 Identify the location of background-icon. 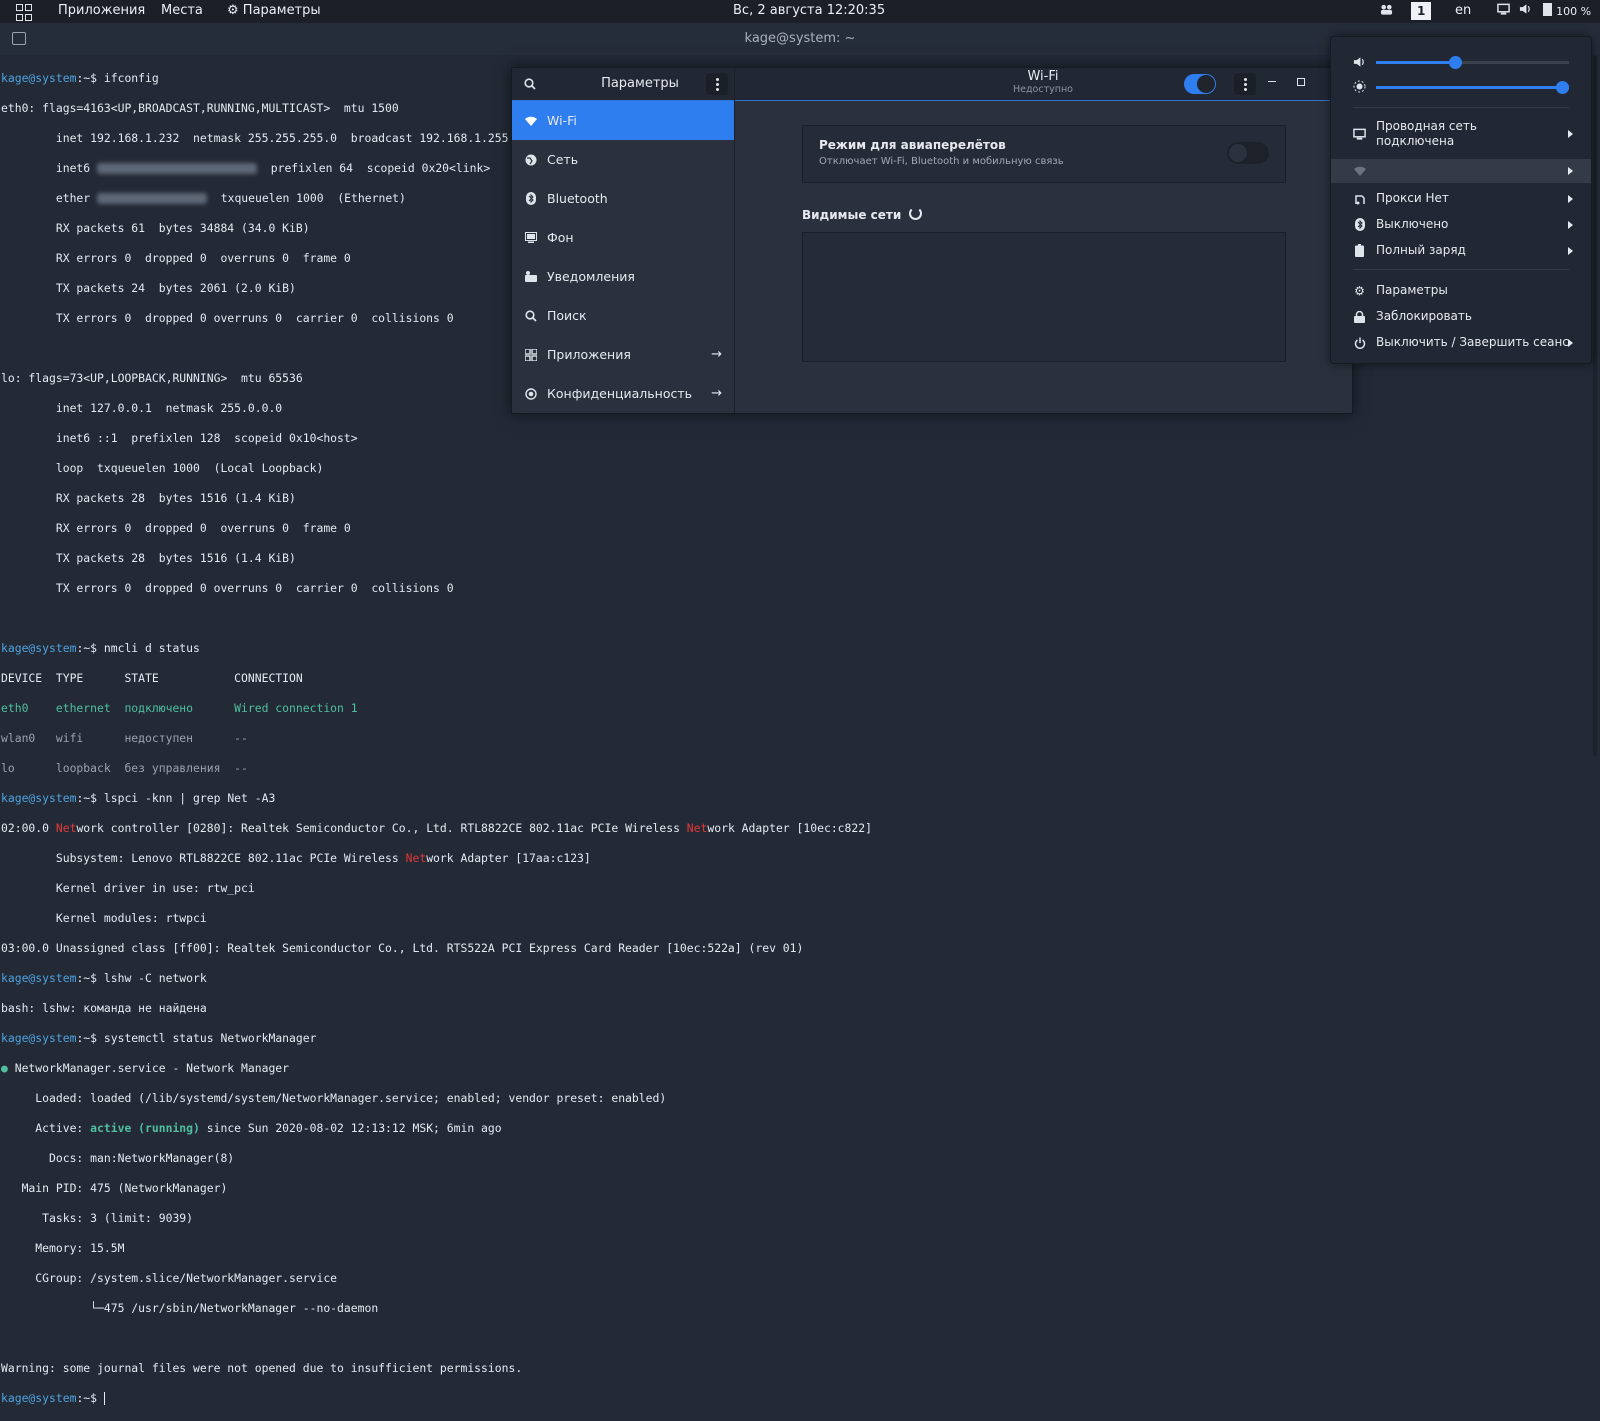
(531, 238).